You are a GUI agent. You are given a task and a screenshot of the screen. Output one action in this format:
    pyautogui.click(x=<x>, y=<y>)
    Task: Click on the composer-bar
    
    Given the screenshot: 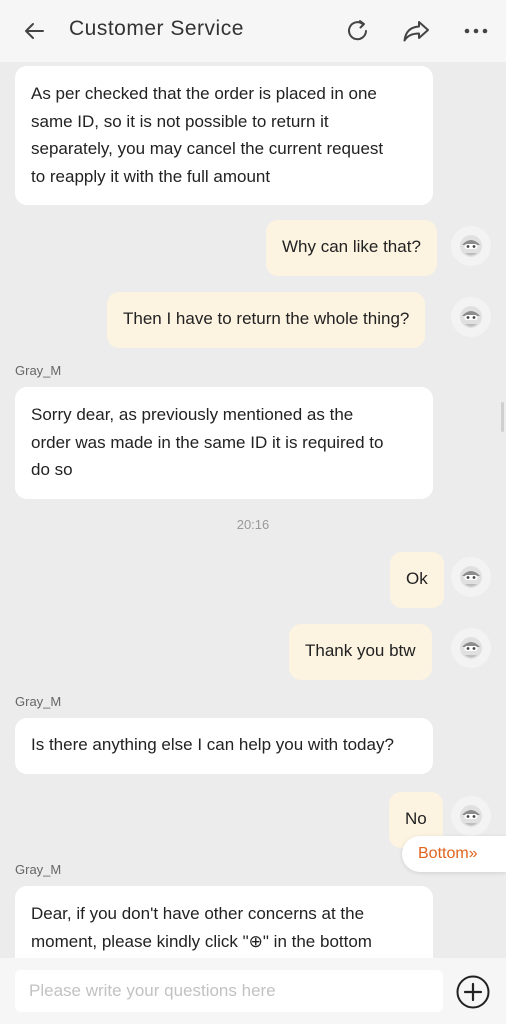 What is the action you would take?
    pyautogui.click(x=253, y=991)
    